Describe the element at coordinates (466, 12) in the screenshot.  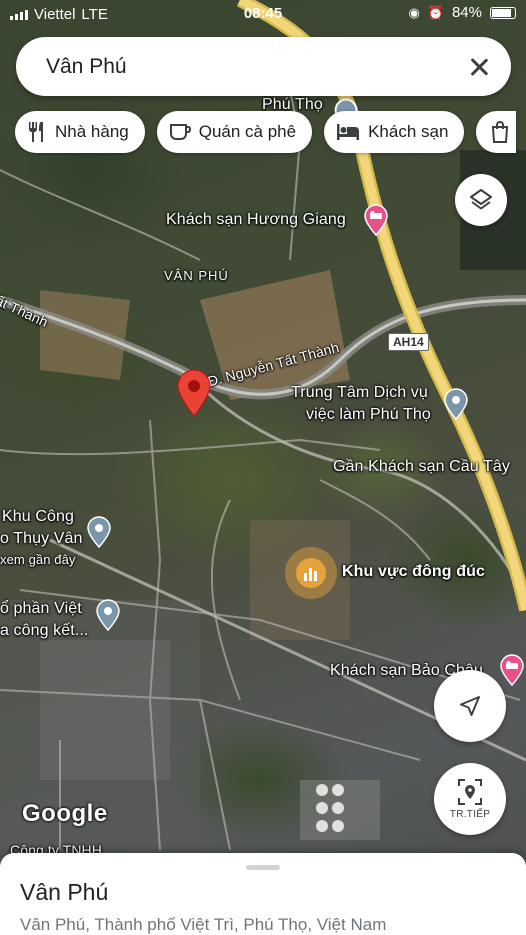
I see `battery-percent: 84%` at that location.